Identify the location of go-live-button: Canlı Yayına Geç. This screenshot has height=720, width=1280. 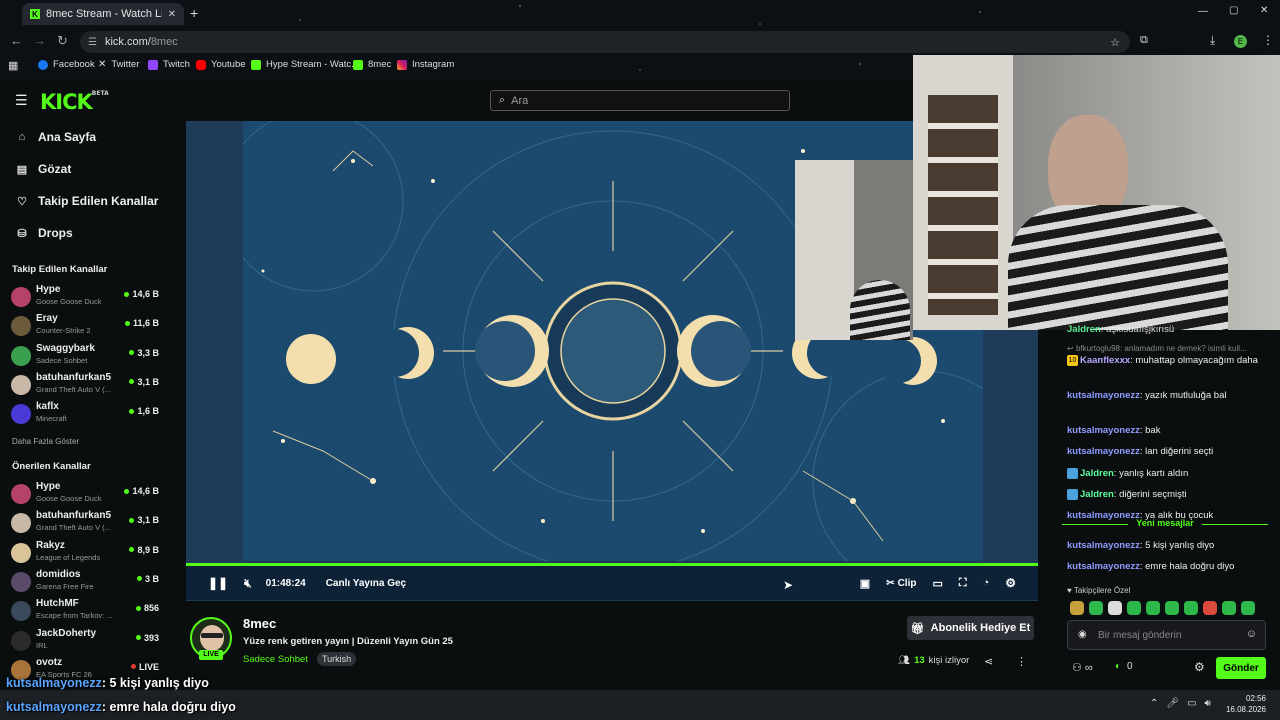
(366, 583).